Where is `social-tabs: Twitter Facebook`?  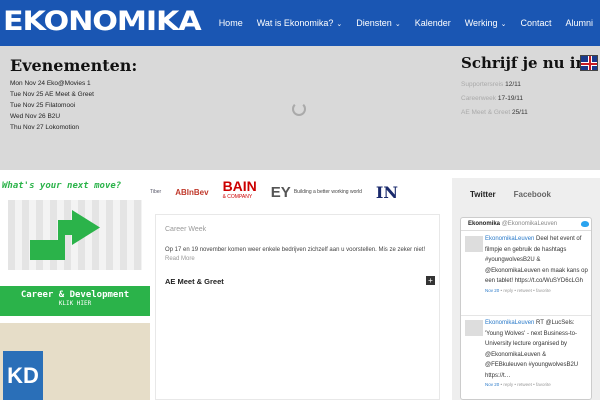
social-tabs: Twitter Facebook is located at coordinates (526, 194).